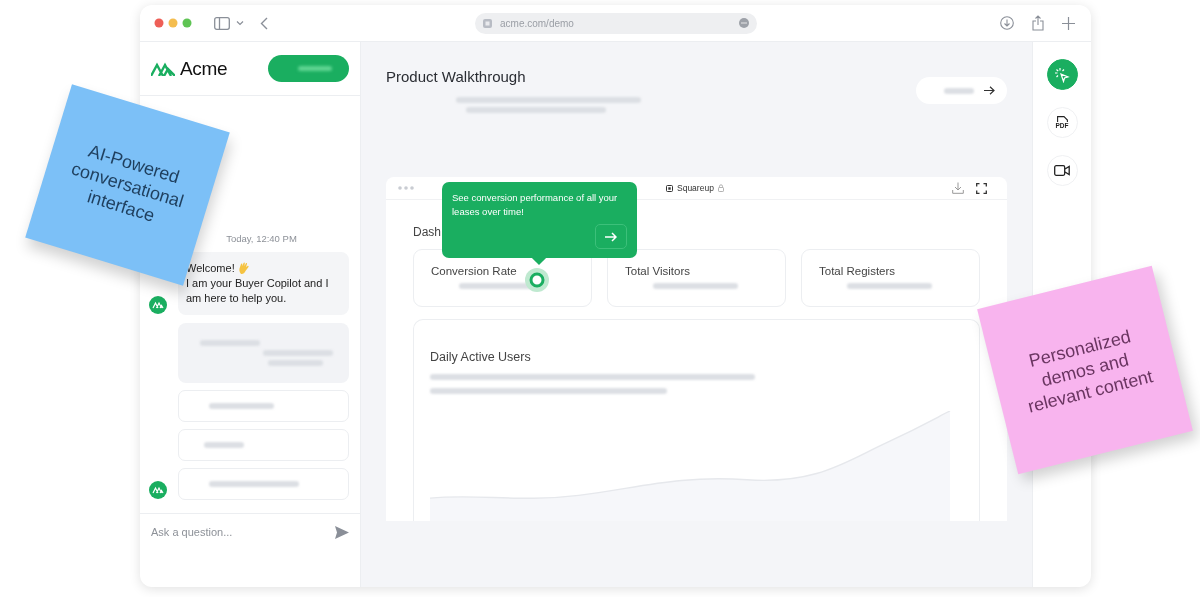 The image size is (1200, 597). What do you see at coordinates (695, 188) in the screenshot?
I see `site-name: Squareup` at bounding box center [695, 188].